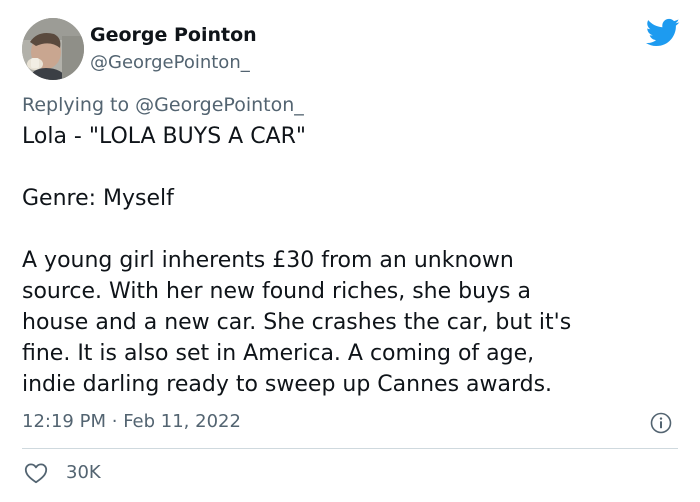  I want to click on tweet-timestamp: 12:19 PM · Feb 11, 2022, so click(131, 421).